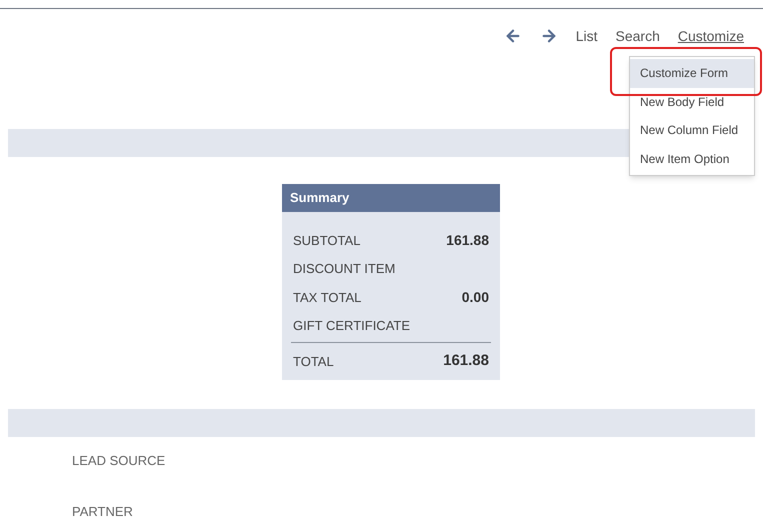 Image resolution: width=763 pixels, height=532 pixels. Describe the element at coordinates (692, 102) in the screenshot. I see `menu-item: New Body Field` at that location.